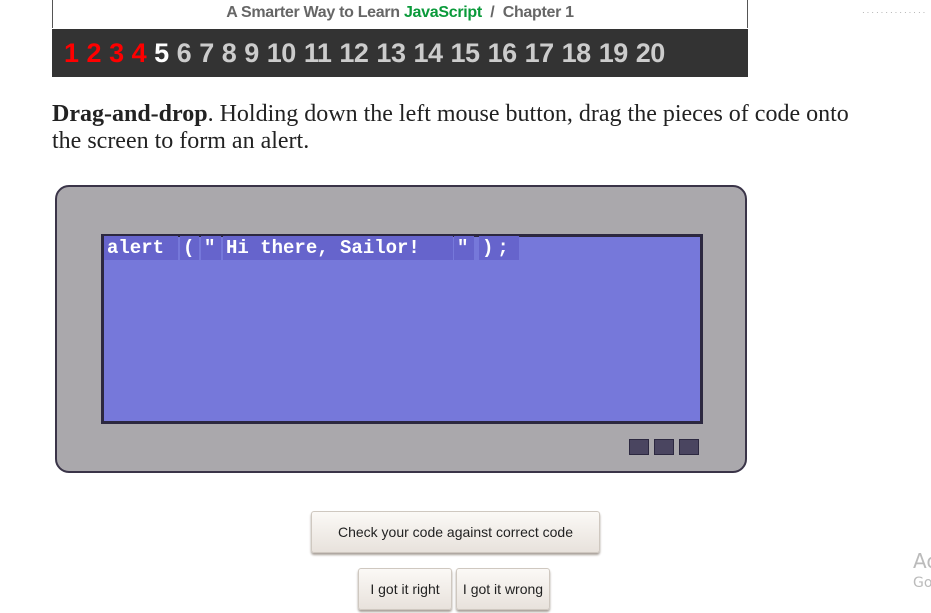 The height and width of the screenshot is (613, 931). What do you see at coordinates (503, 53) in the screenshot?
I see `nav-exercise-16: 16` at bounding box center [503, 53].